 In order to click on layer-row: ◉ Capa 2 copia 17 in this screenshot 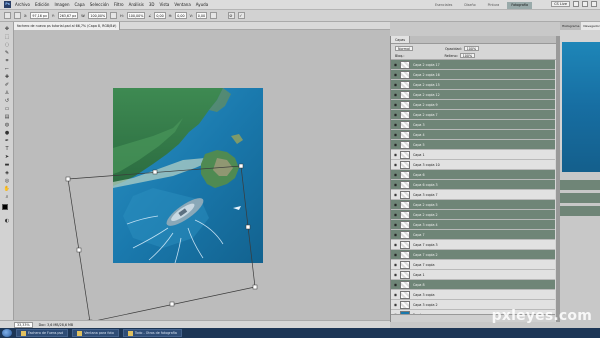, I will do `click(473, 65)`.